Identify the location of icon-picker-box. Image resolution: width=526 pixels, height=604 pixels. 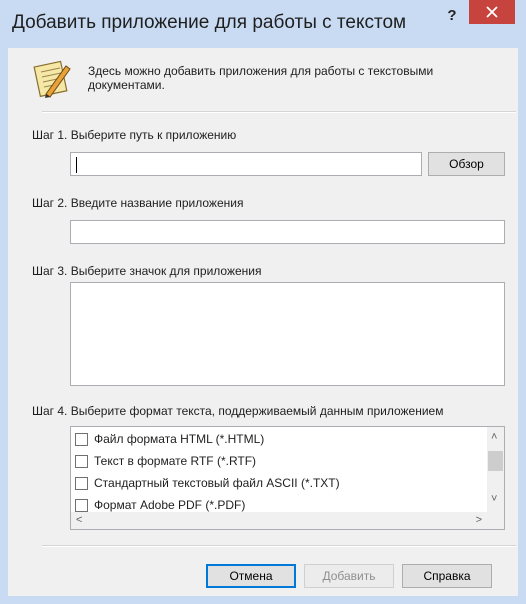
(287, 334).